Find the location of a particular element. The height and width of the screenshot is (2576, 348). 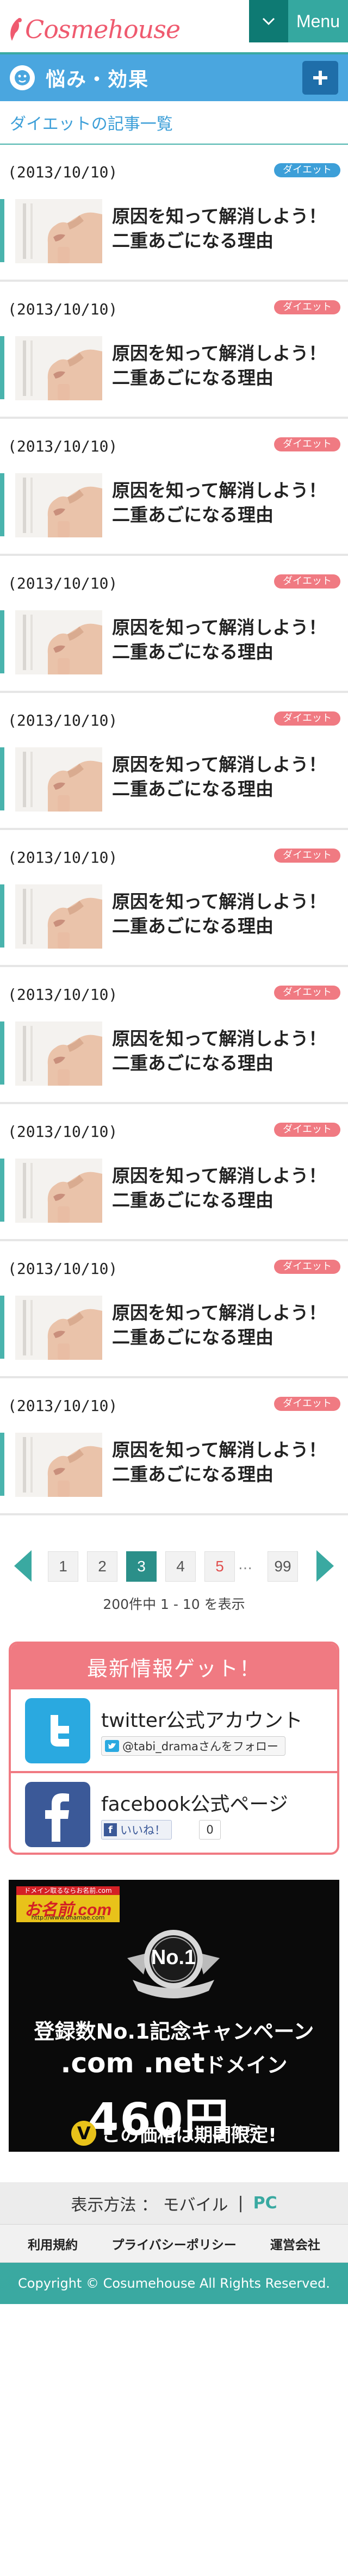

menu-button: Menu is located at coordinates (318, 21).